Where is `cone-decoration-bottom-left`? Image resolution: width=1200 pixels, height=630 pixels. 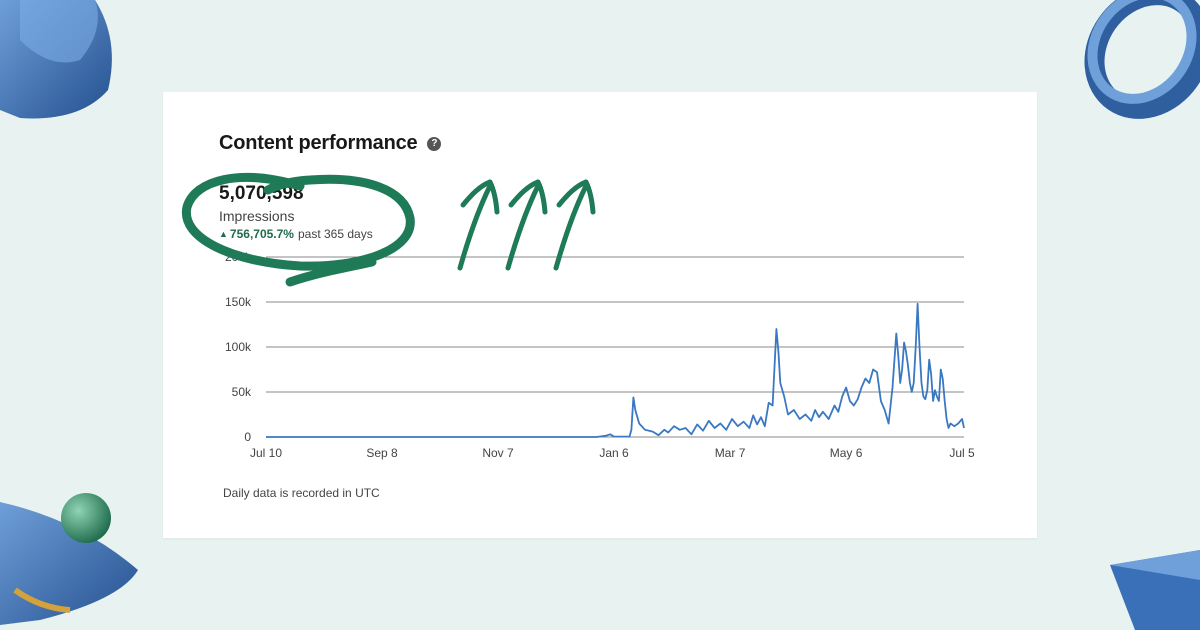
cone-decoration-bottom-left is located at coordinates (69, 559).